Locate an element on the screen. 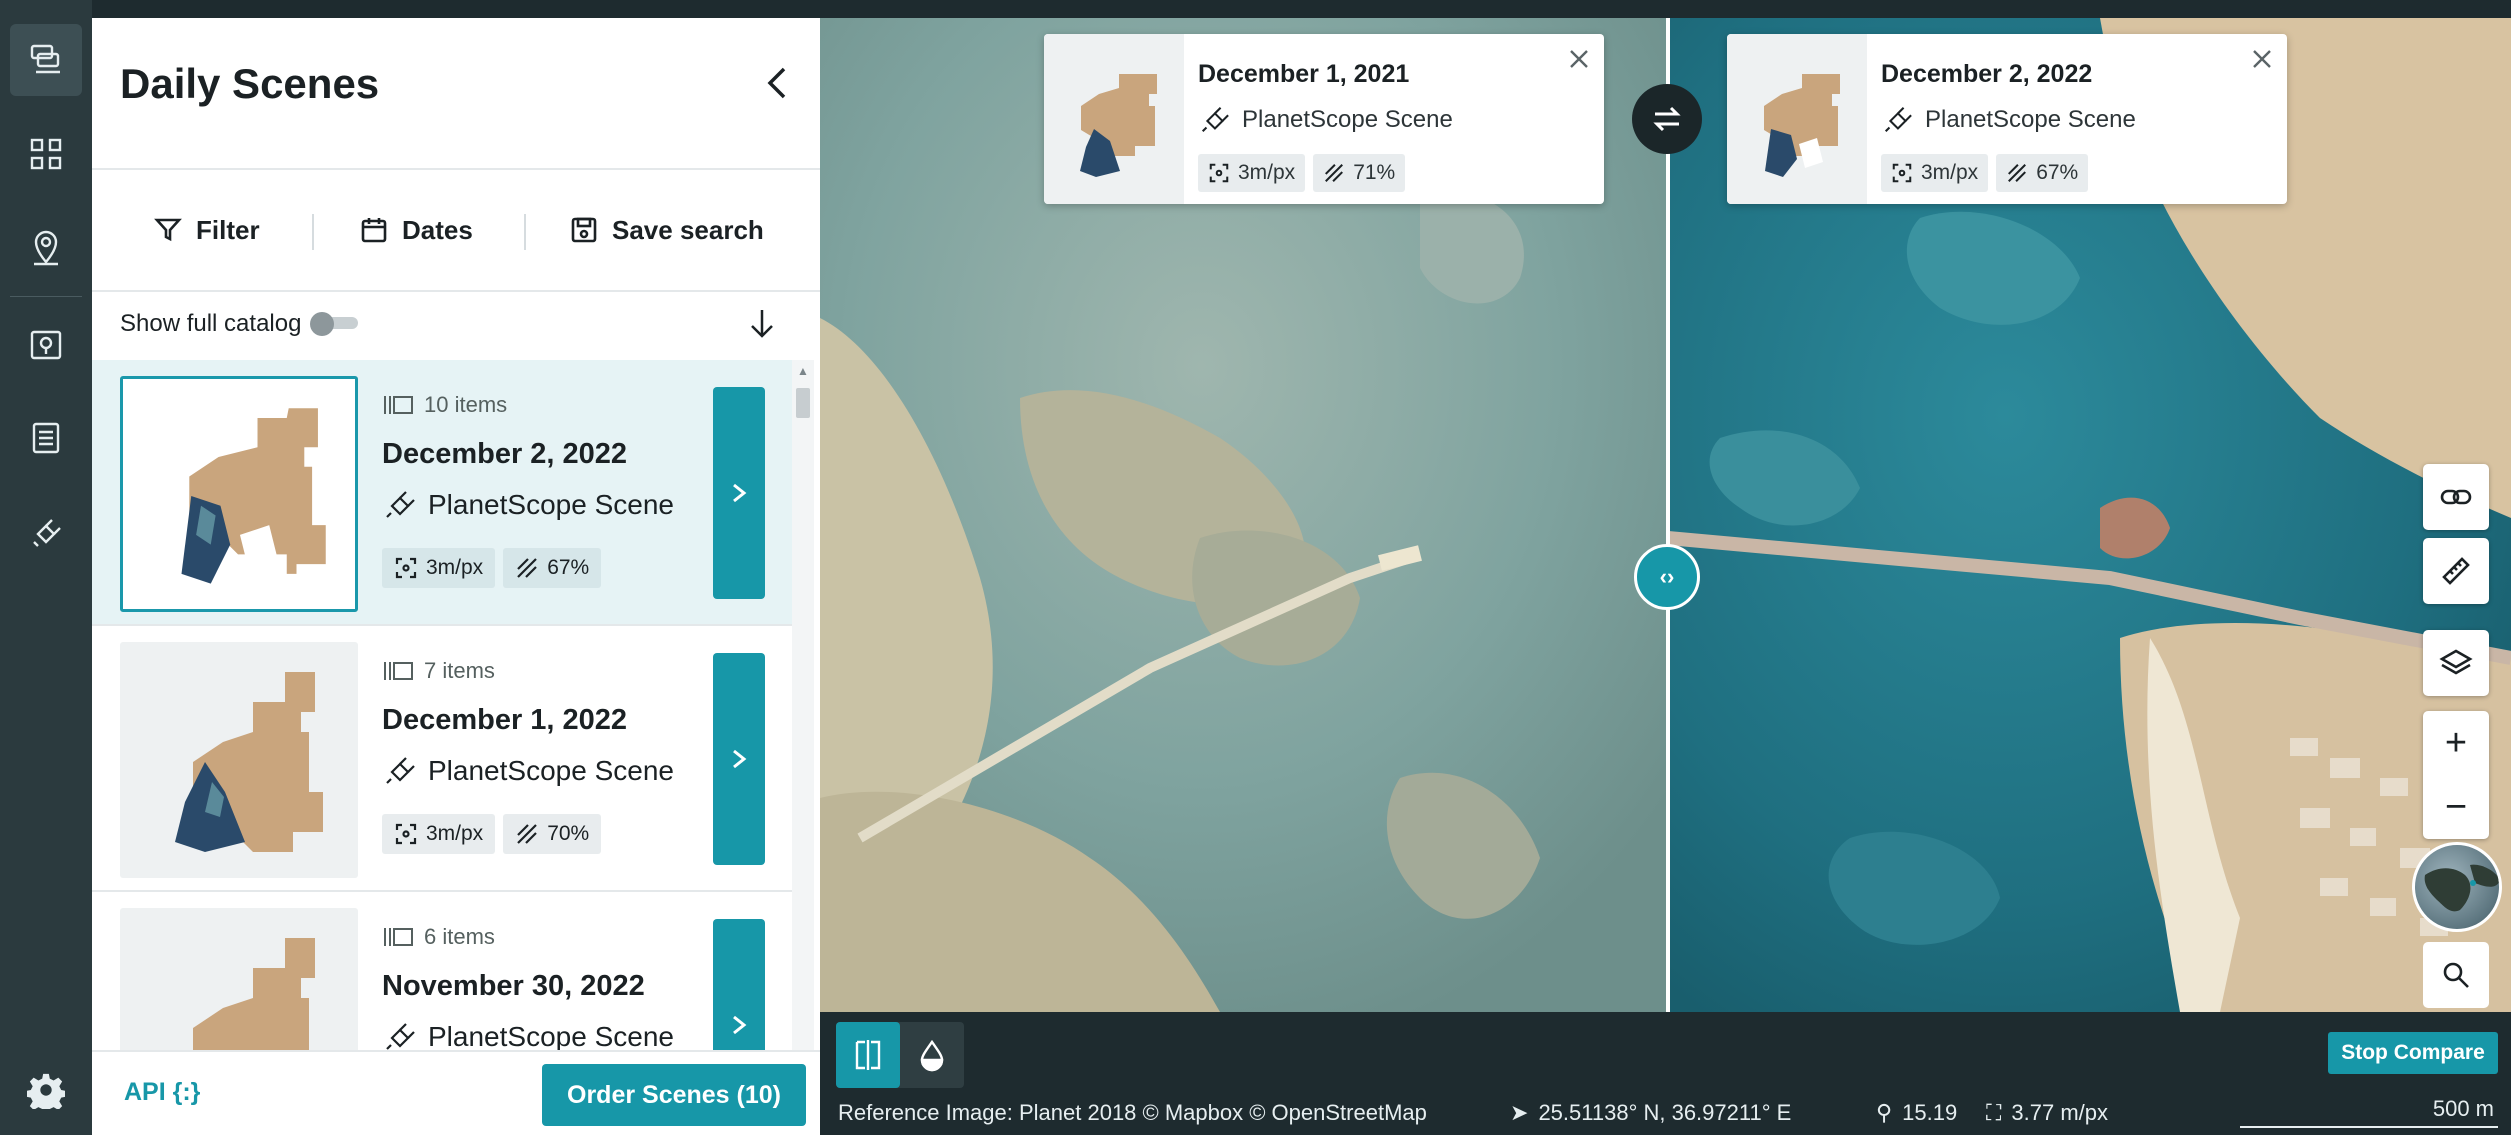 Image resolution: width=2511 pixels, height=1135 pixels. collapse-panel-button is located at coordinates (777, 83).